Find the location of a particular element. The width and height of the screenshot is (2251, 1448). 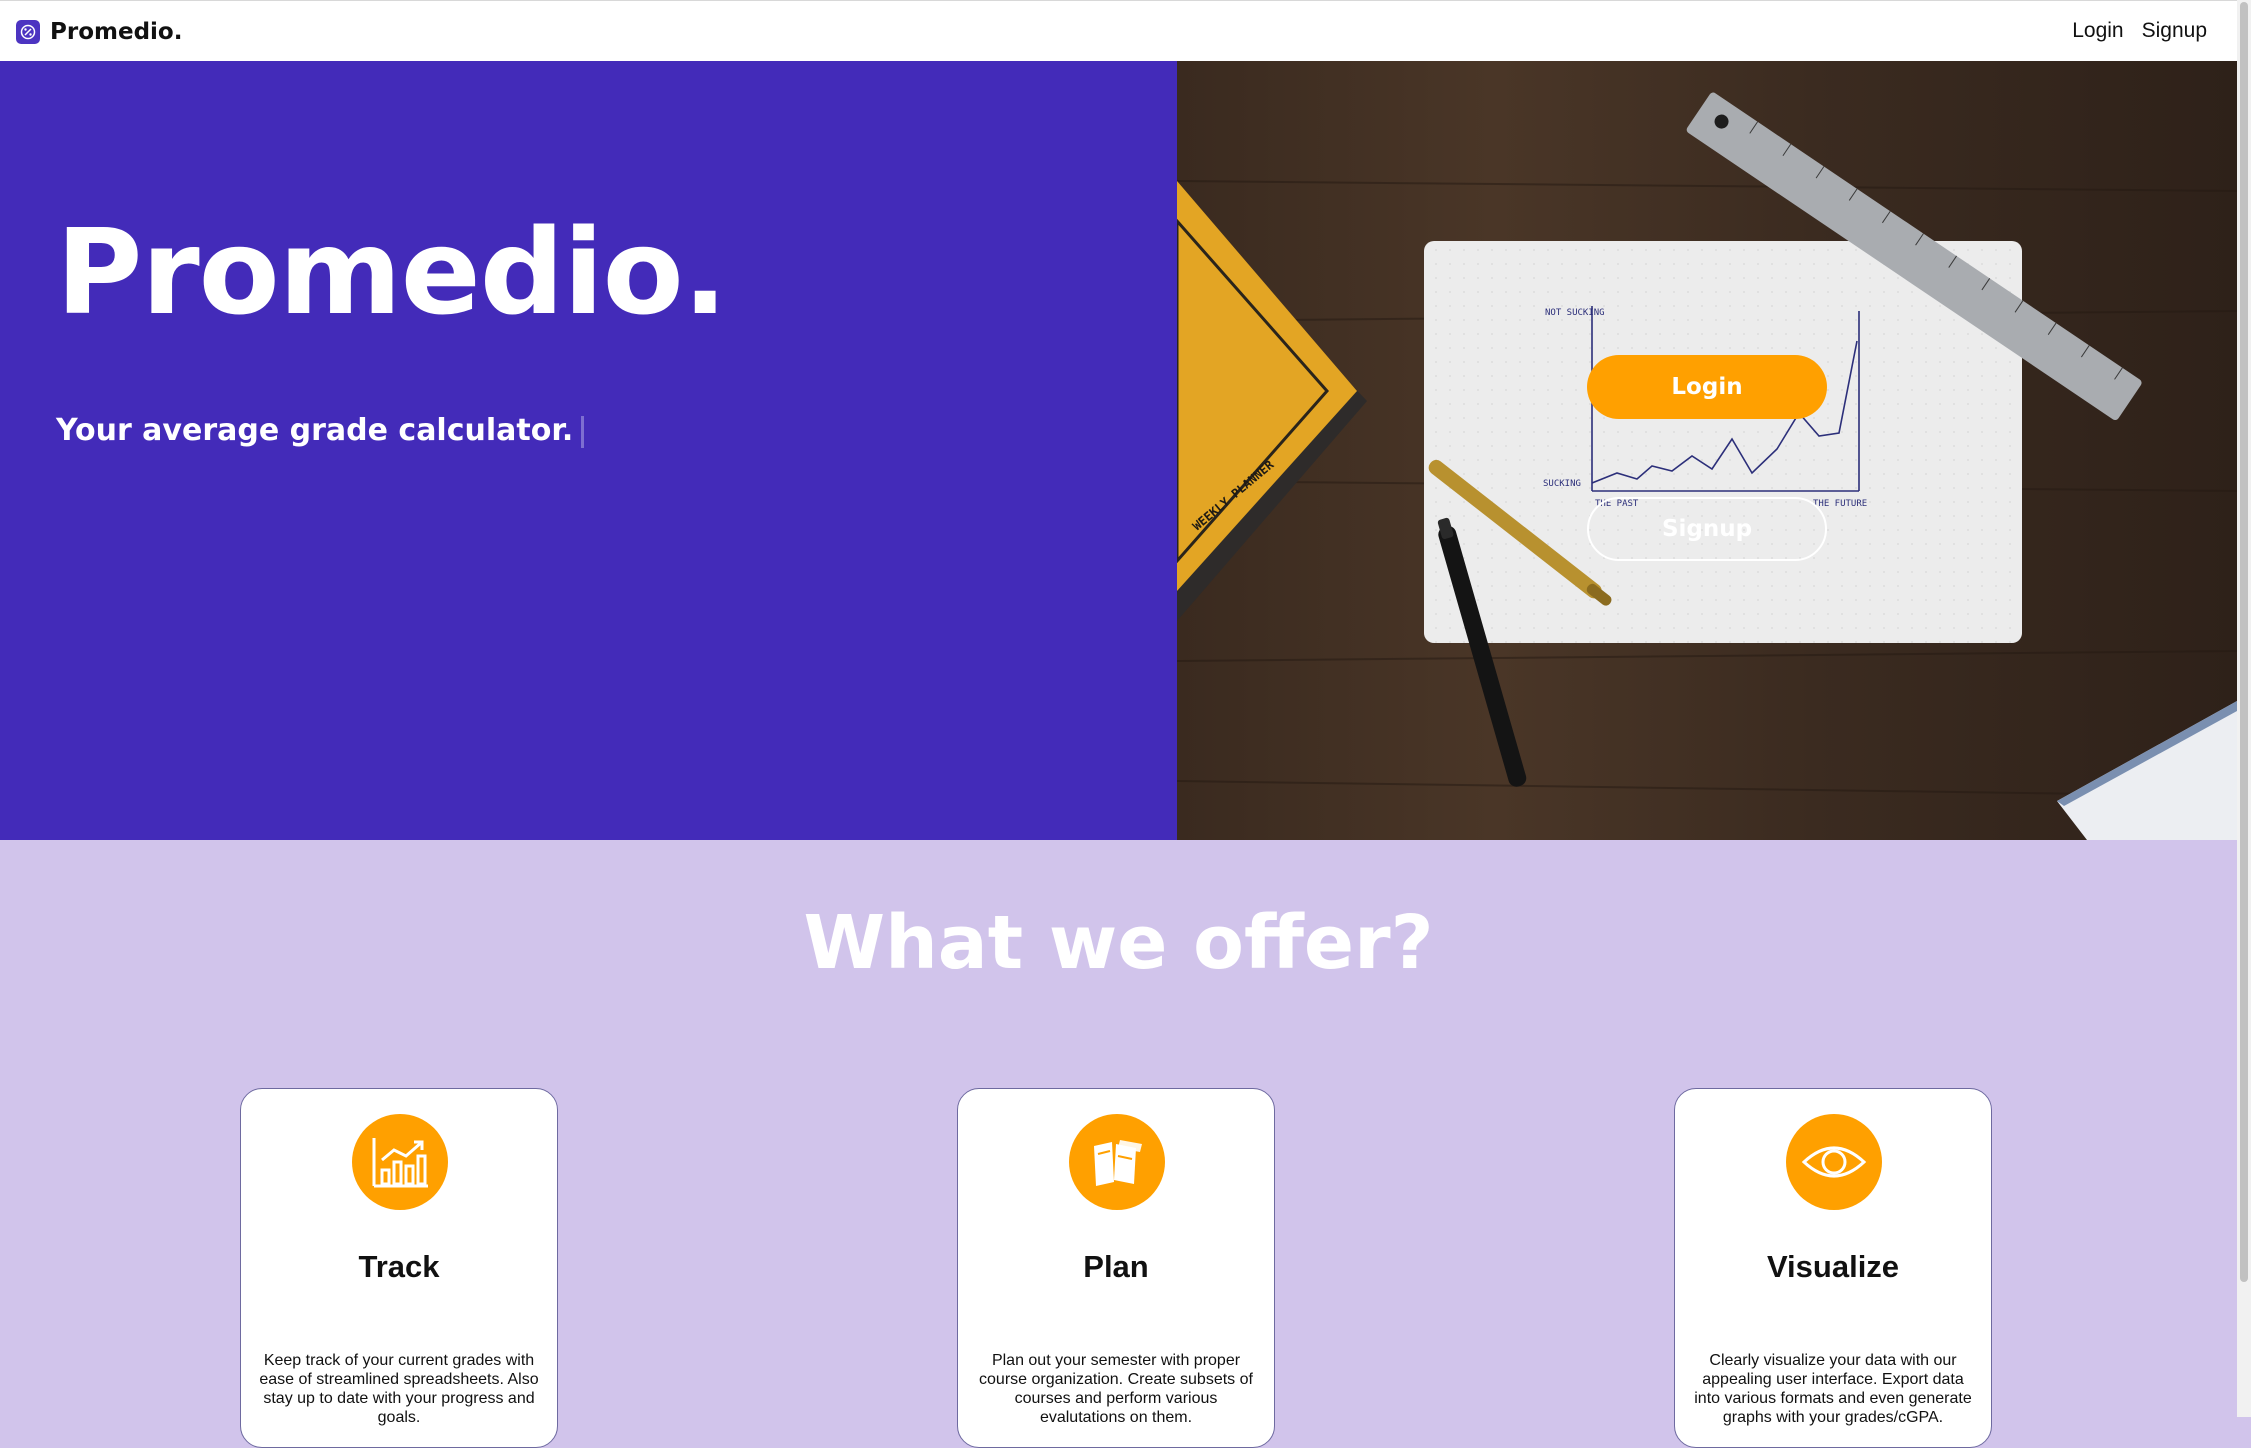

hero-signup-button: Signup is located at coordinates (1707, 529).